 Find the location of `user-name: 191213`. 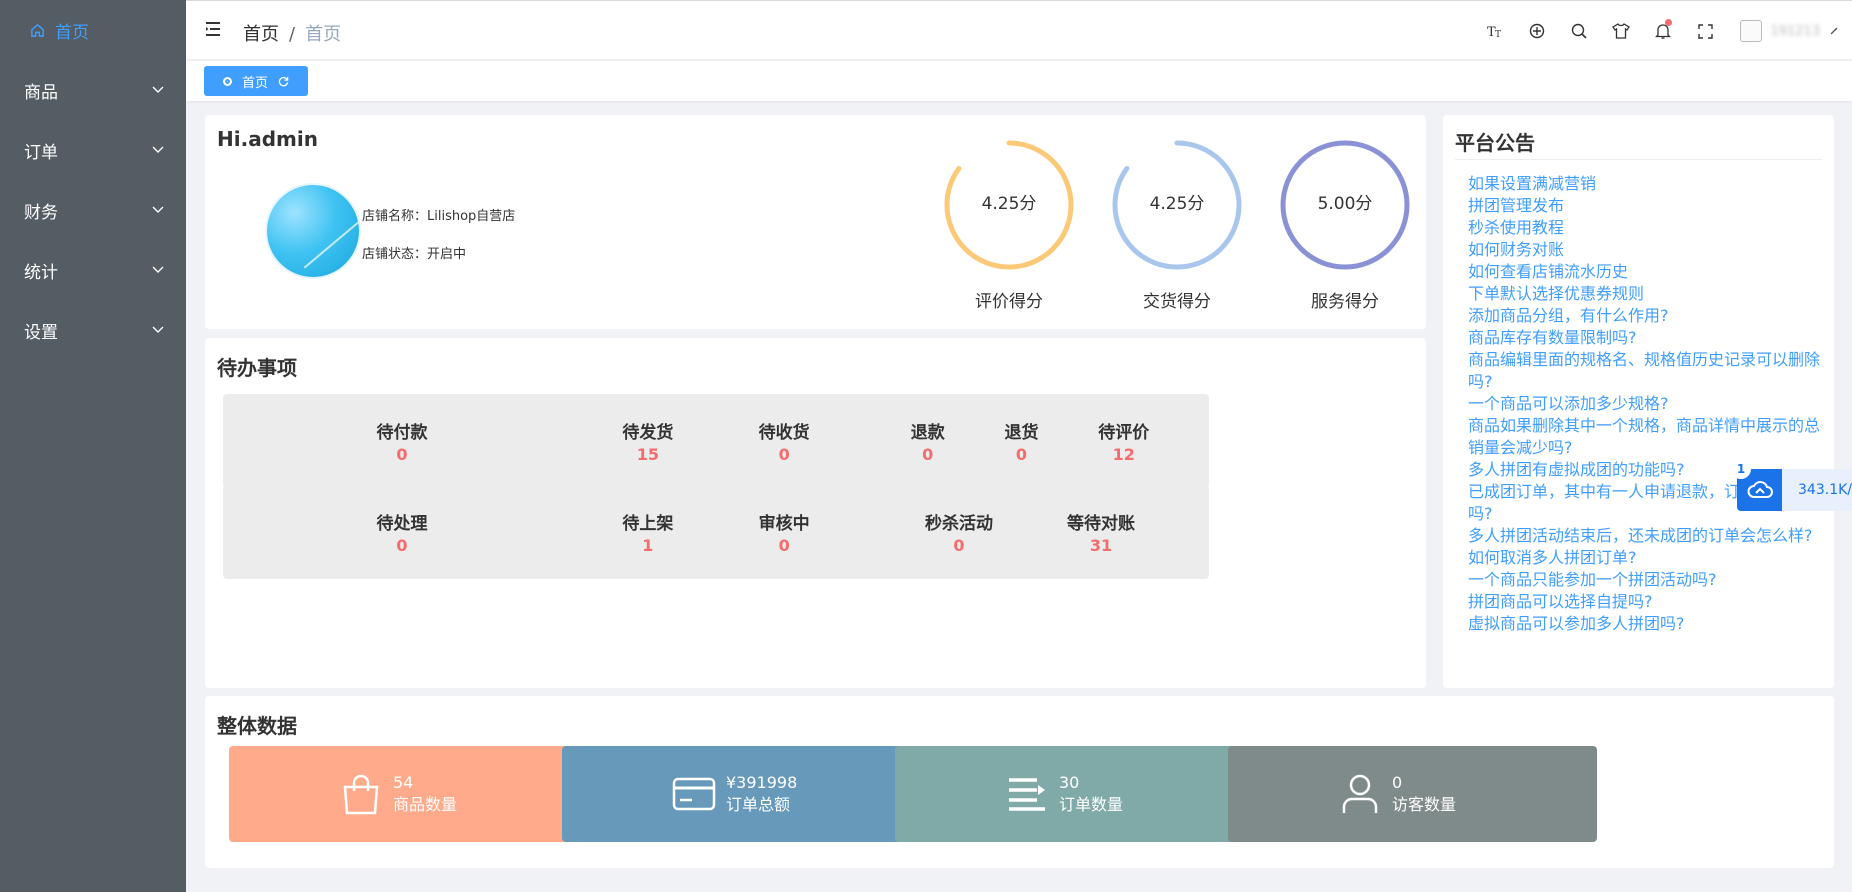

user-name: 191213 is located at coordinates (1795, 31).